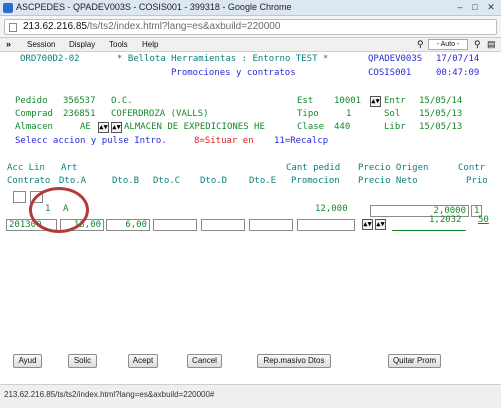 This screenshot has height=408, width=501. I want to click on menu-help: Help, so click(150, 44).